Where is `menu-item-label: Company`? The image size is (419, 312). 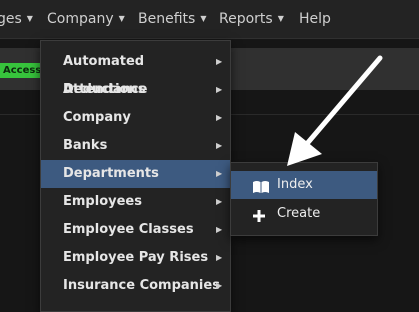
menu-item-label: Company is located at coordinates (97, 117).